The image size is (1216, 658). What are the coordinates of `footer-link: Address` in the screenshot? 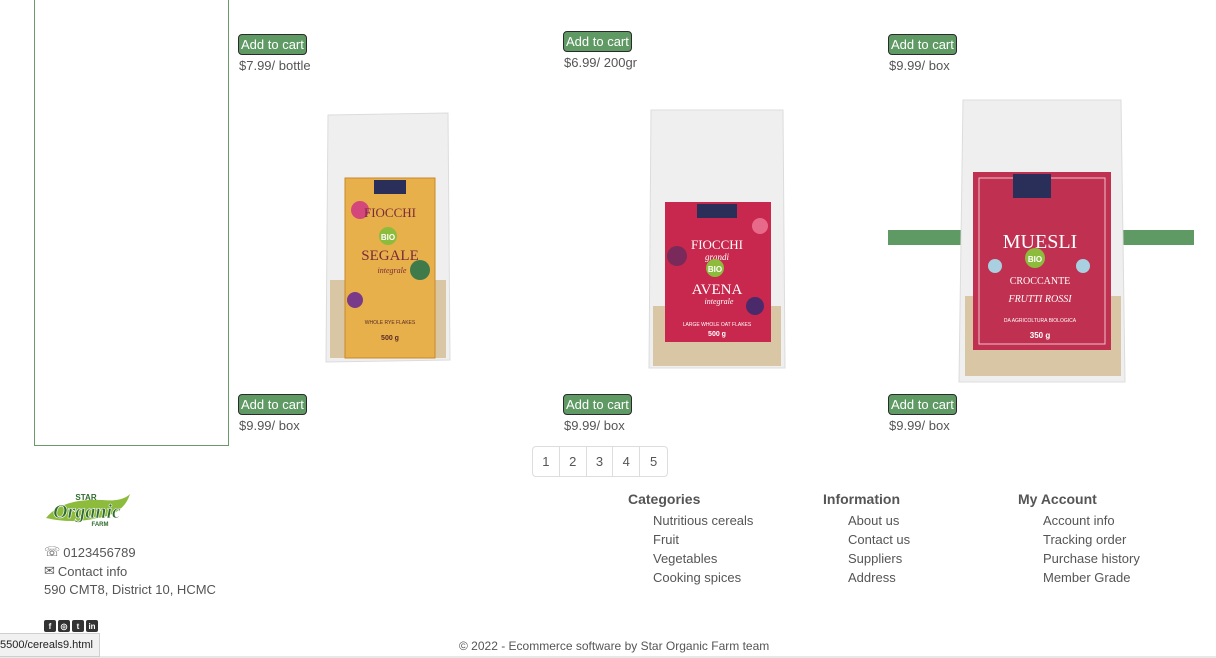 It's located at (879, 577).